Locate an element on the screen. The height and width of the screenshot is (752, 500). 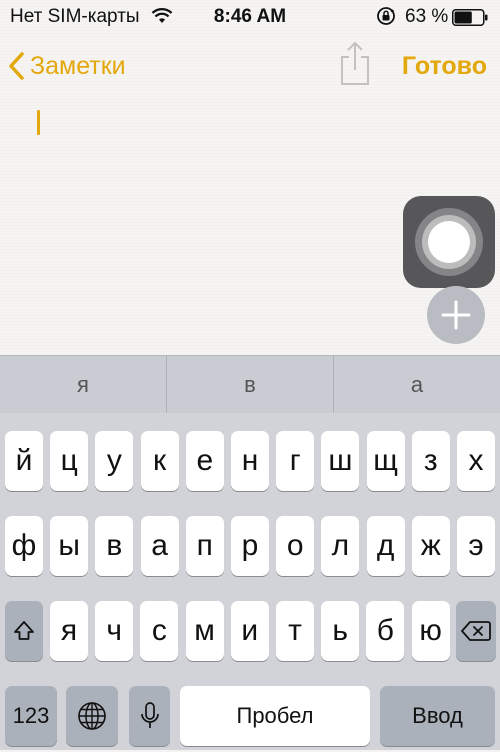
key-label: й is located at coordinates (24, 460).